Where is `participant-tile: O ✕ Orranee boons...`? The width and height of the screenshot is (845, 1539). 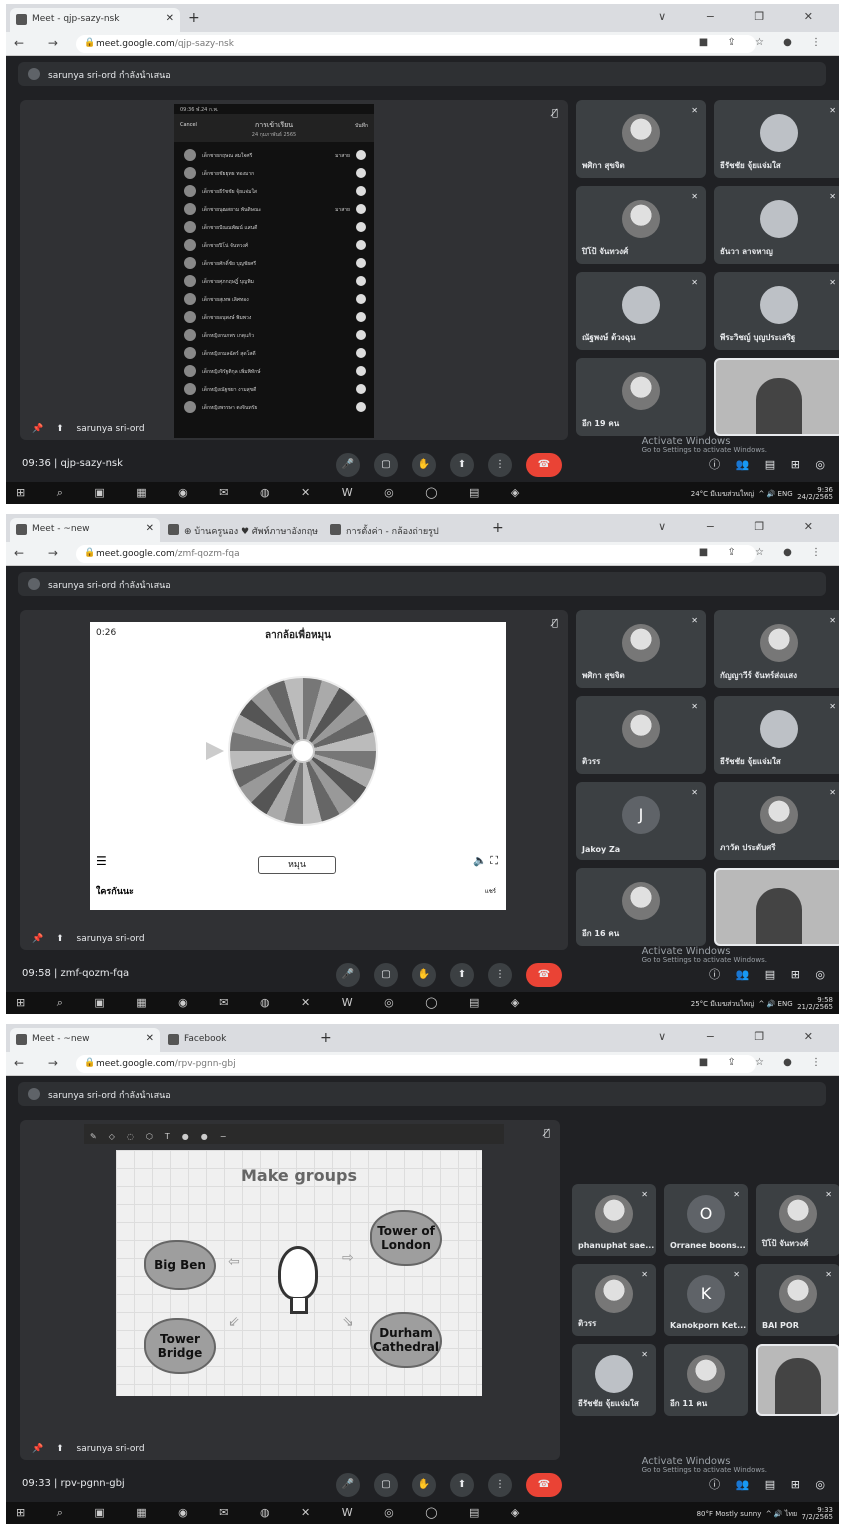
participant-tile: O ✕ Orranee boons... is located at coordinates (706, 1220).